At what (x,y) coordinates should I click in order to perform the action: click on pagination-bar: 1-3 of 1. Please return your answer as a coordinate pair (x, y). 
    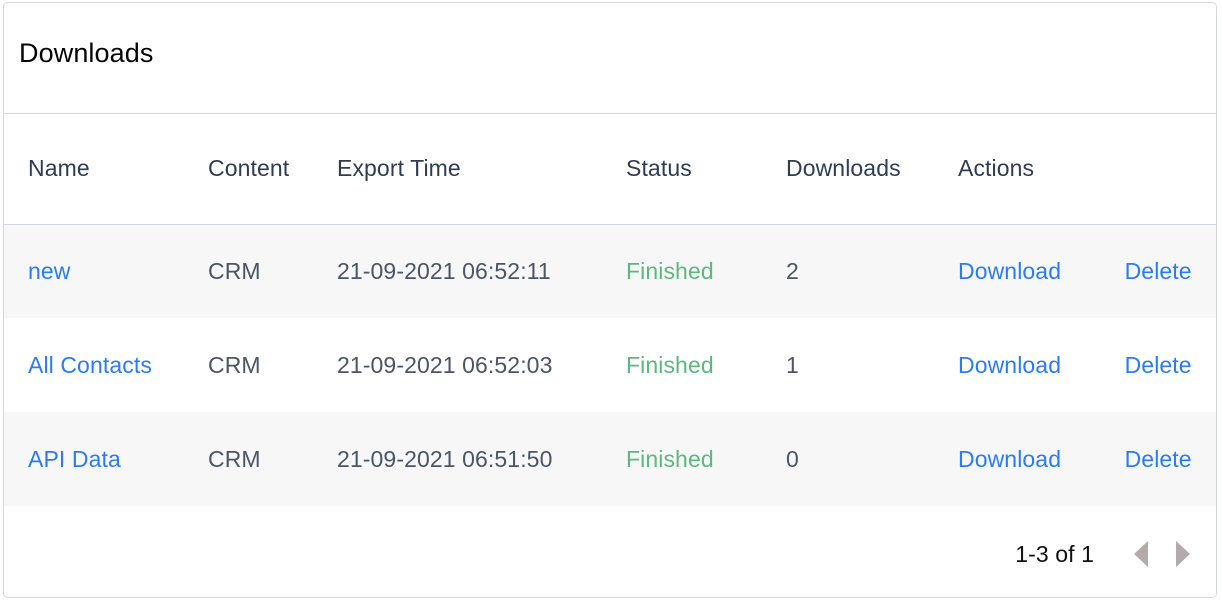
    Looking at the image, I should click on (610, 554).